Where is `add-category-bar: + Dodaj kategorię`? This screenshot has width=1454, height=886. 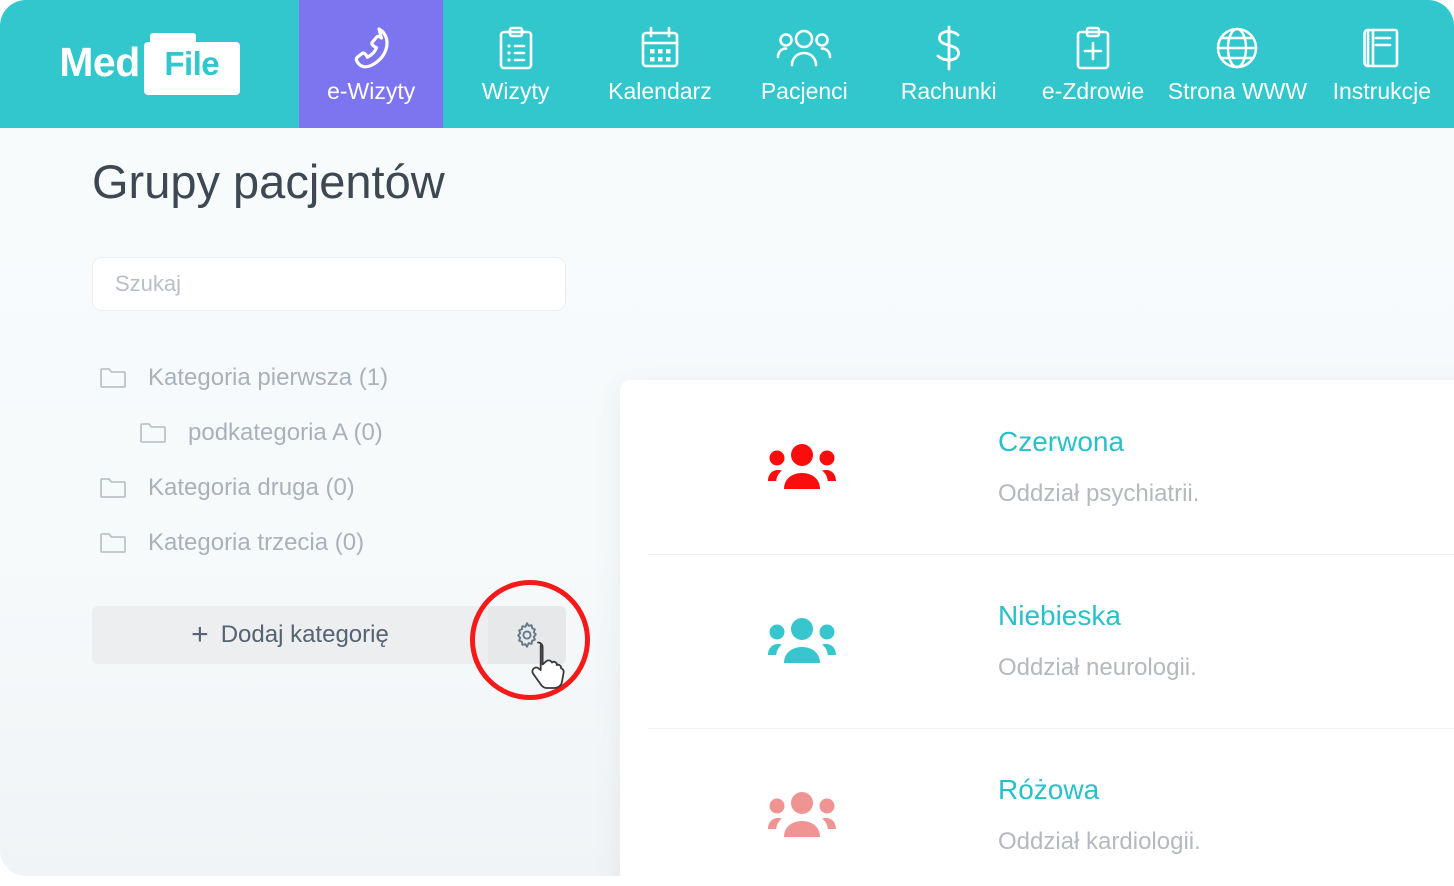
add-category-bar: + Dodaj kategorię is located at coordinates (329, 635).